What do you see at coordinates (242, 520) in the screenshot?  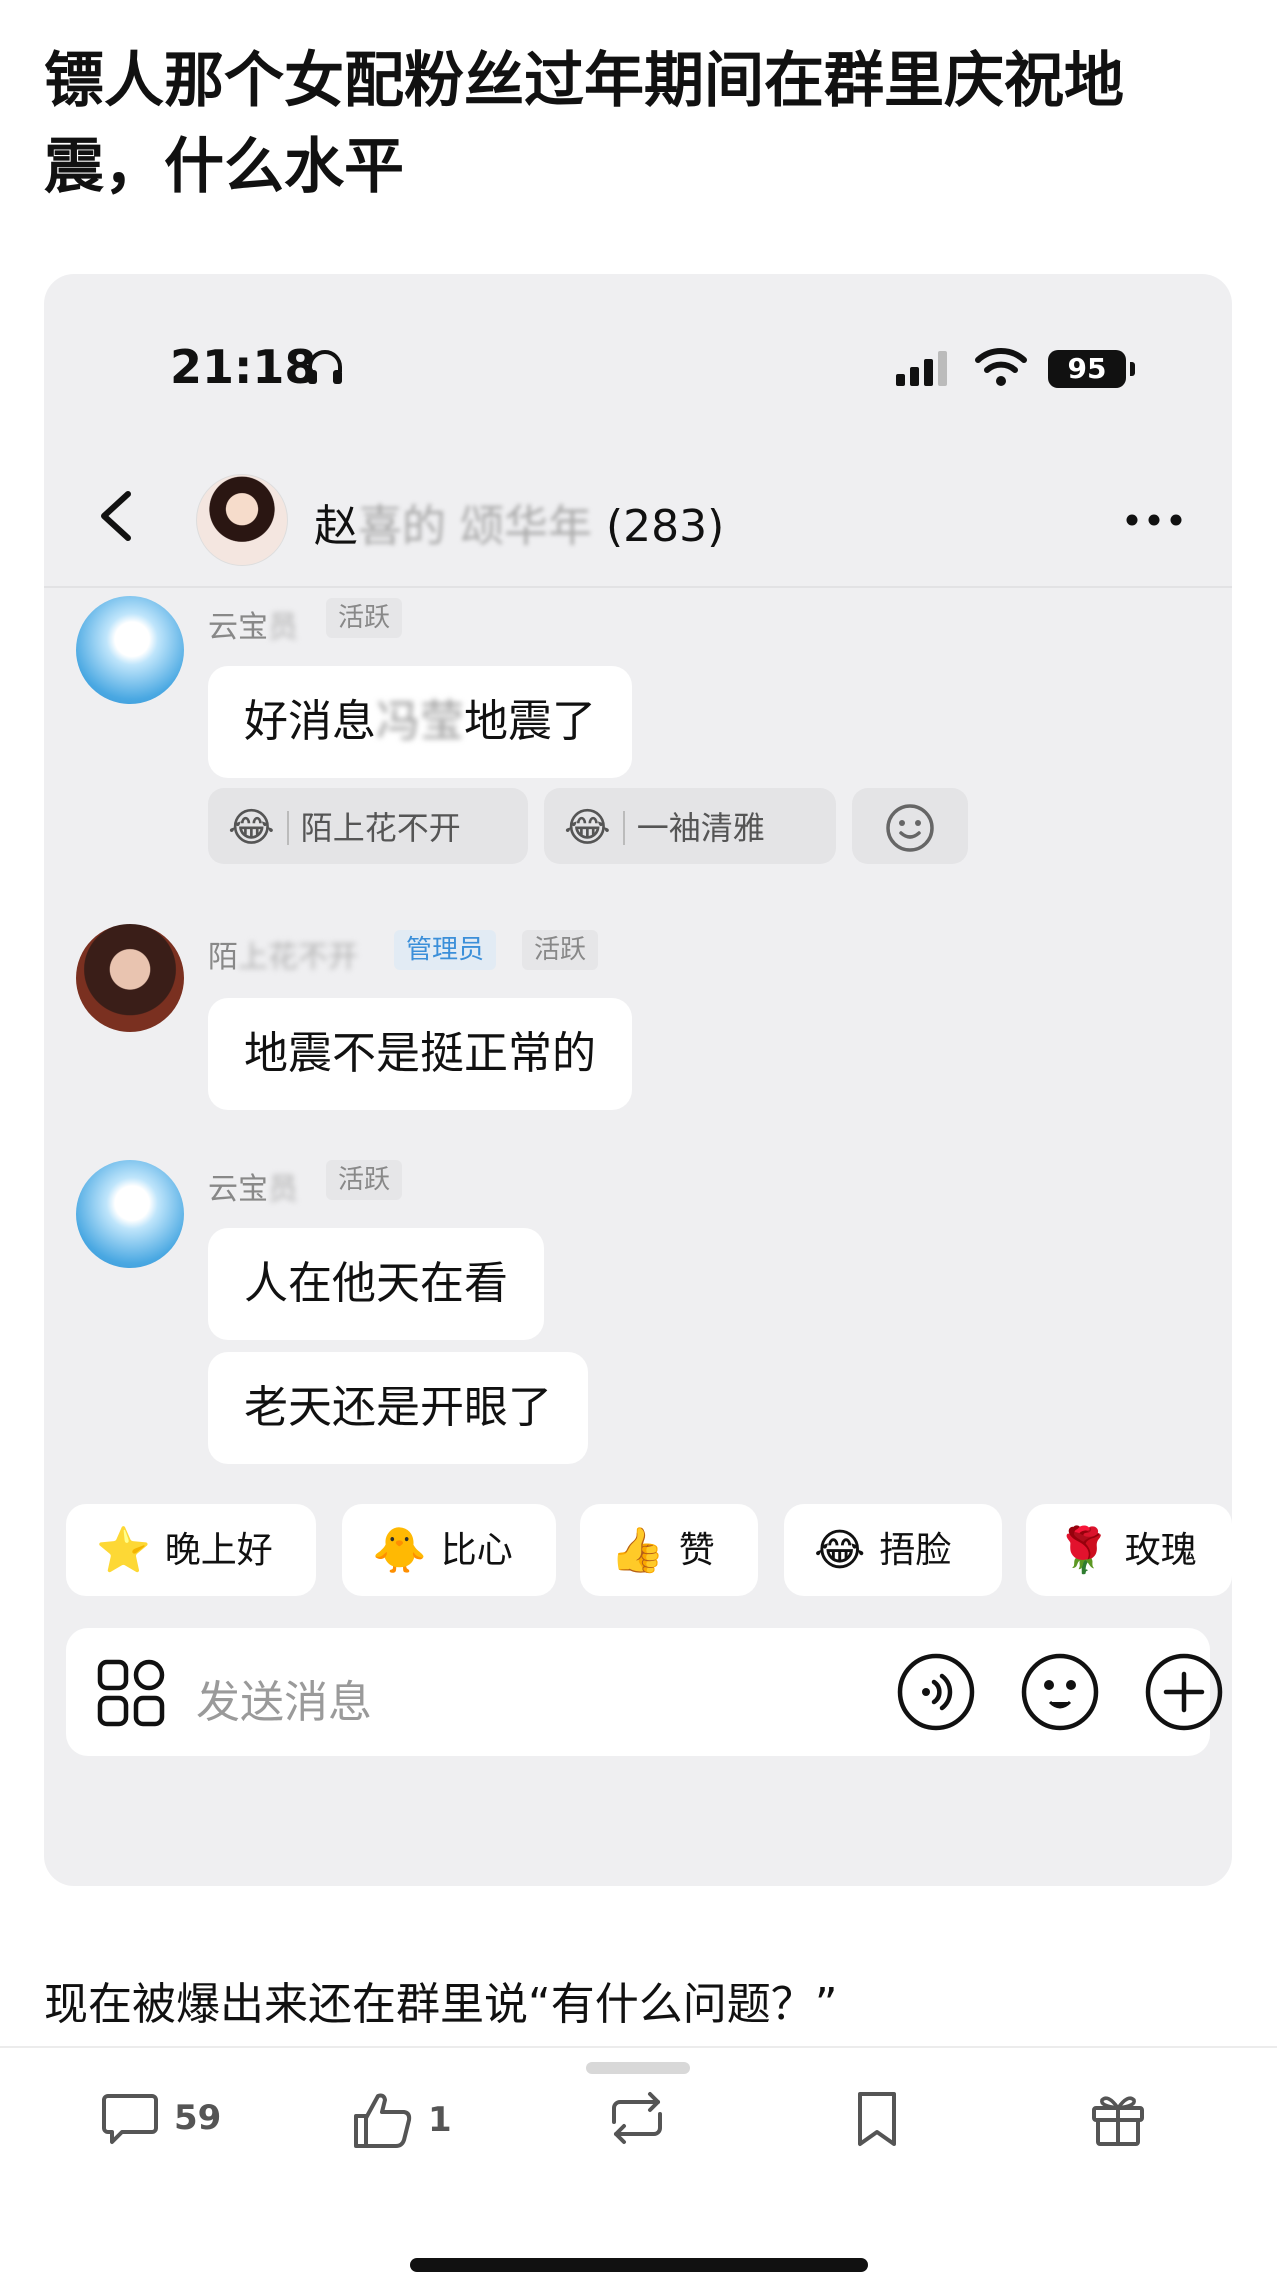 I see `group-avatar` at bounding box center [242, 520].